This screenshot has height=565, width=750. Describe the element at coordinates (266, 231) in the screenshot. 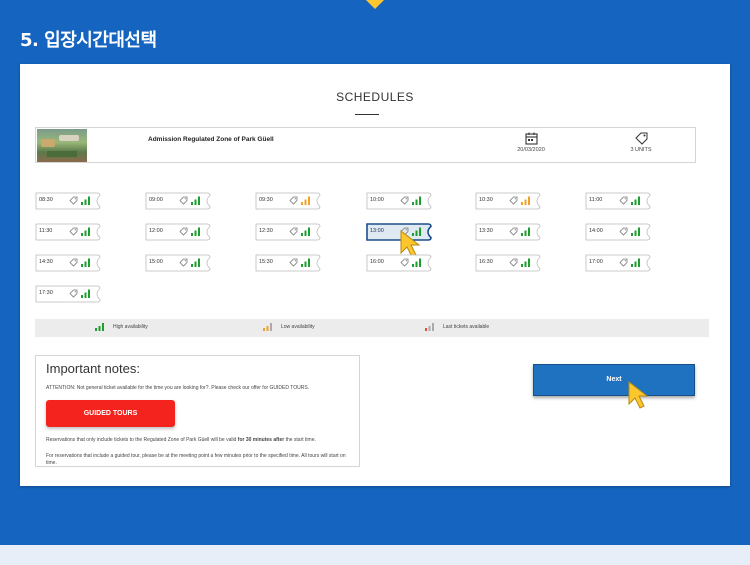

I see `slot-time: 12:30` at that location.